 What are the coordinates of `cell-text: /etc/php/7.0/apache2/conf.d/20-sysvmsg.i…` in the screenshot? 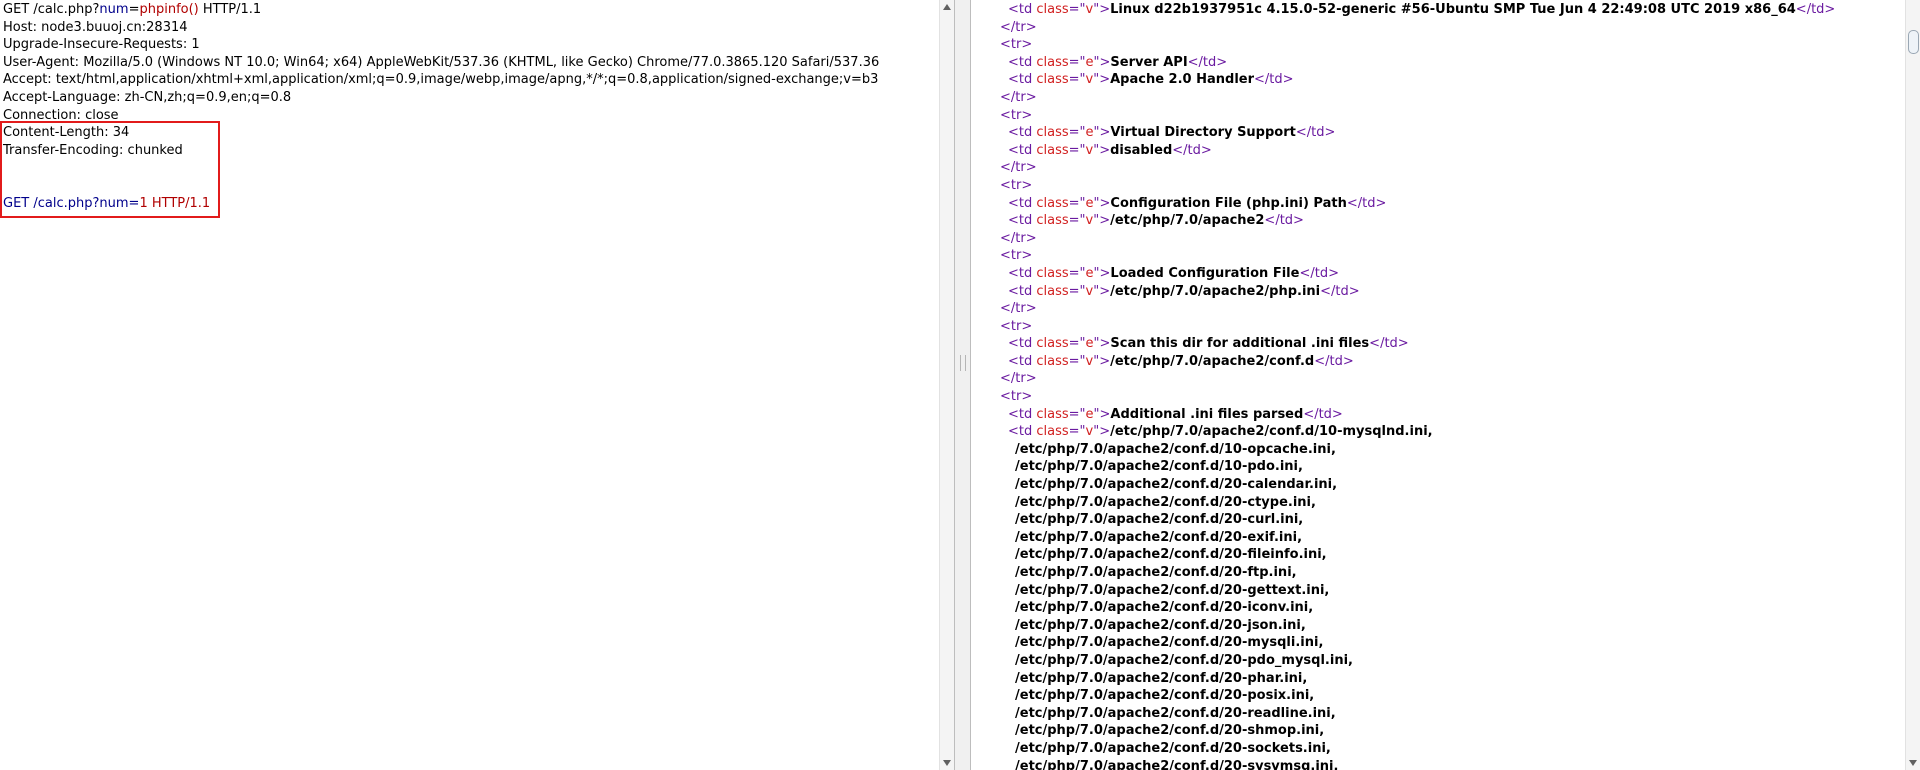 It's located at (1177, 764).